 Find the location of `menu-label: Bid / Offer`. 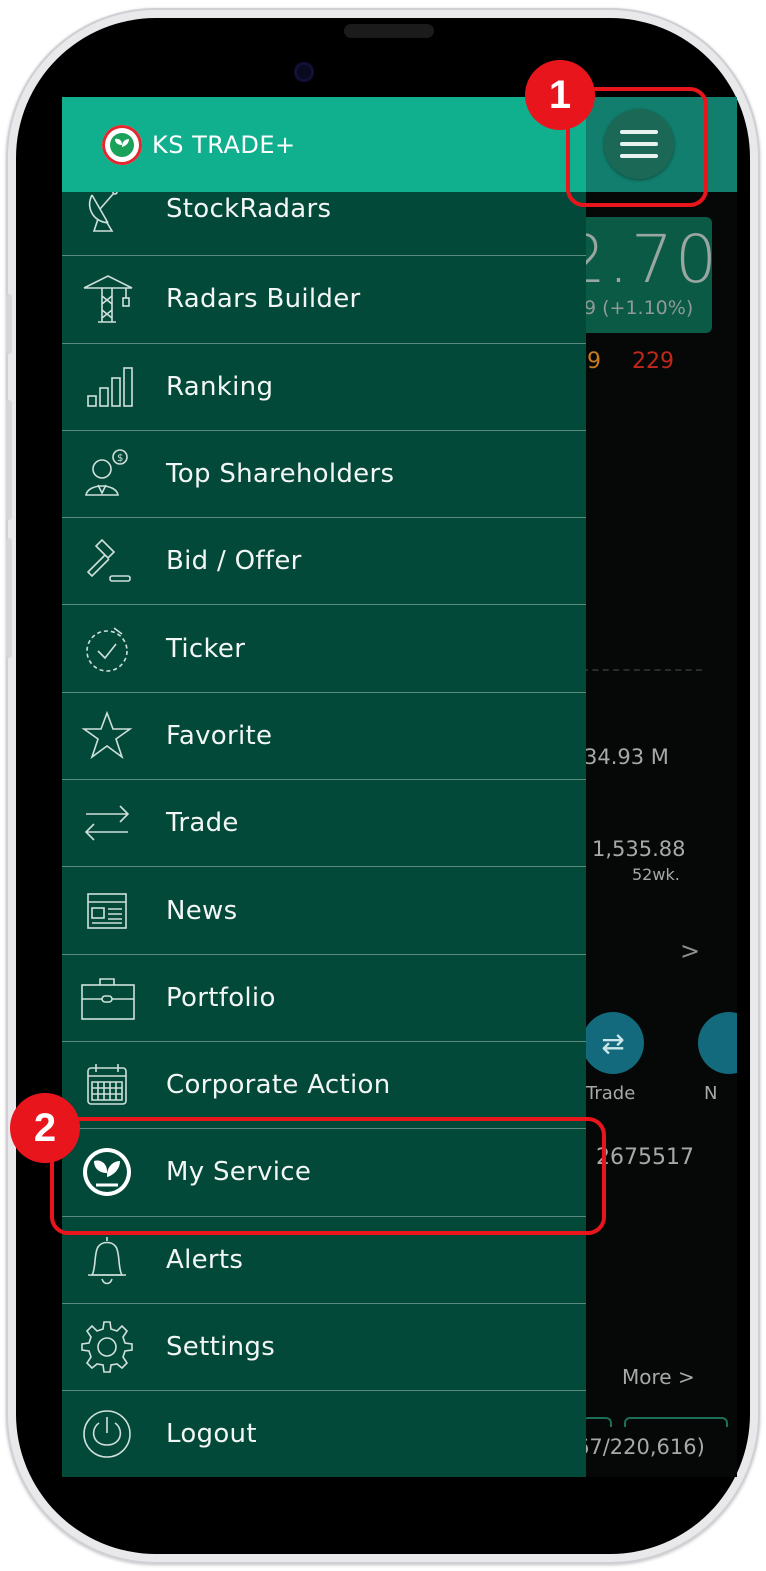

menu-label: Bid / Offer is located at coordinates (234, 561).